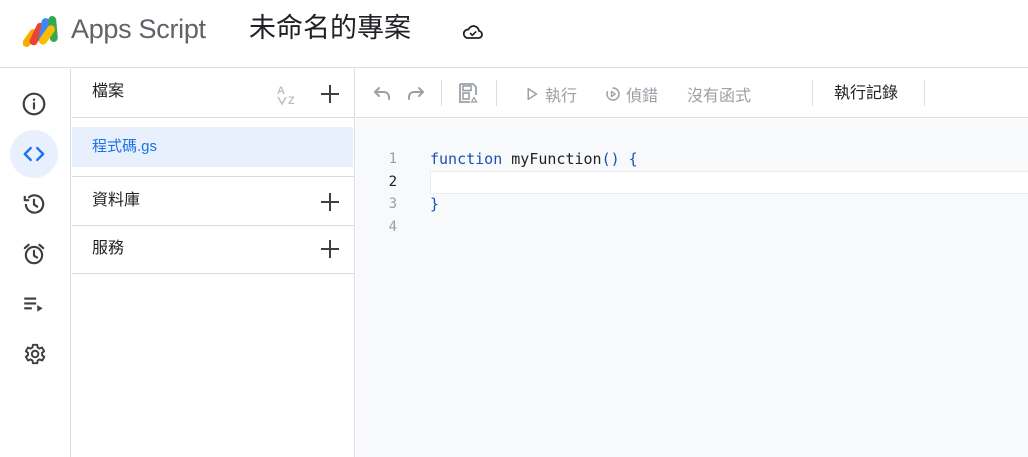 Image resolution: width=1028 pixels, height=457 pixels. Describe the element at coordinates (125, 146) in the screenshot. I see `file-name: 程式碼.gs` at that location.